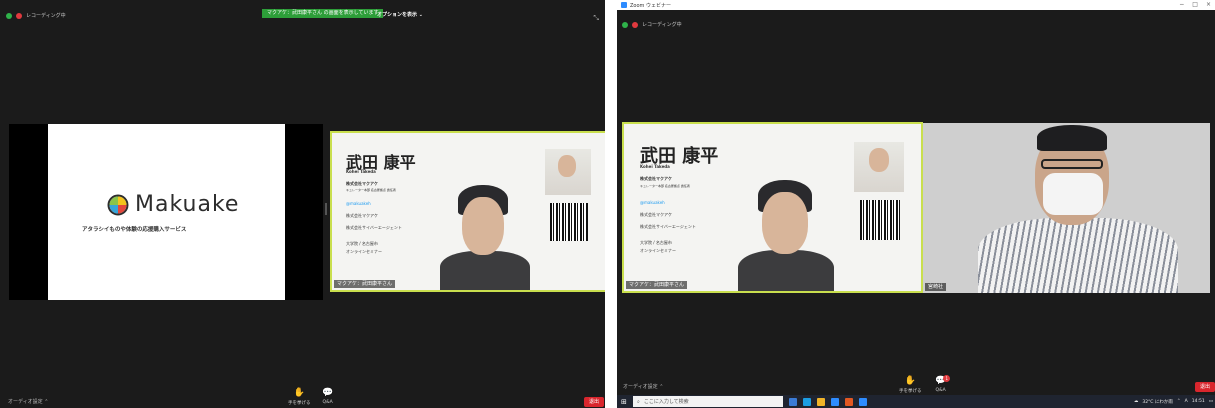 The image size is (1215, 408). What do you see at coordinates (947, 378) in the screenshot?
I see `qa-badge: 1` at bounding box center [947, 378].